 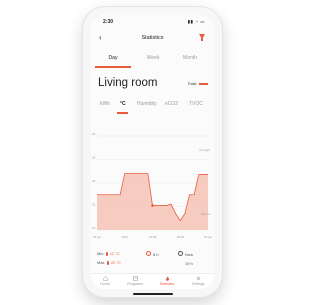 What do you see at coordinates (189, 254) in the screenshot?
I see `clock-label: Now` at bounding box center [189, 254].